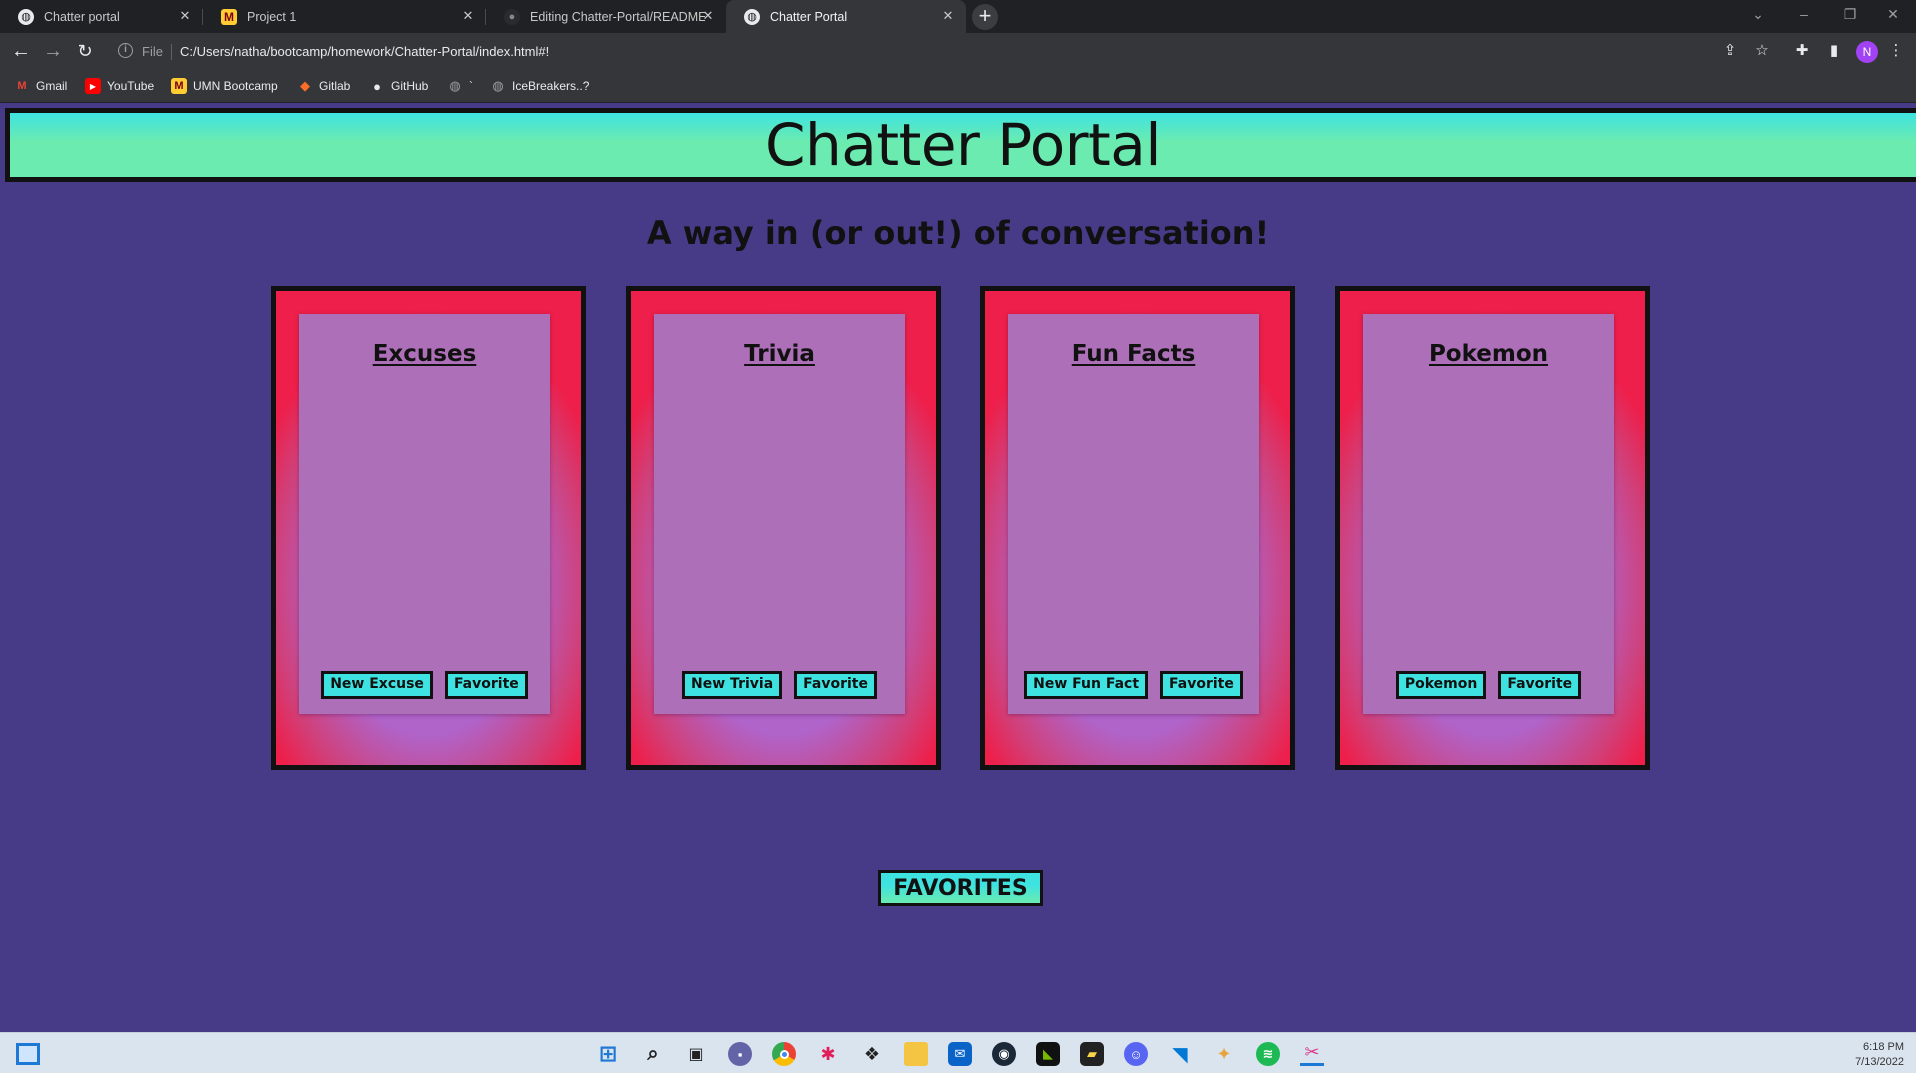 The height and width of the screenshot is (1073, 1916). I want to click on bookmark-label: IceBreakers..?, so click(551, 86).